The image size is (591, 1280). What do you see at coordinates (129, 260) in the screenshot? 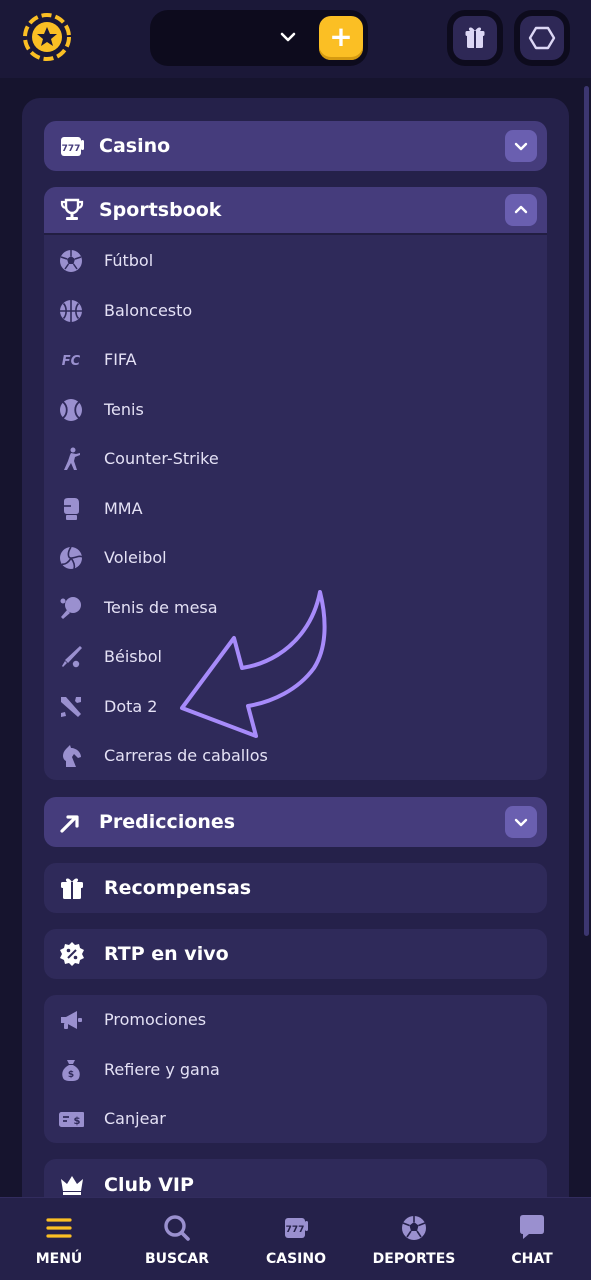
I see `sport-label: Fútbol` at bounding box center [129, 260].